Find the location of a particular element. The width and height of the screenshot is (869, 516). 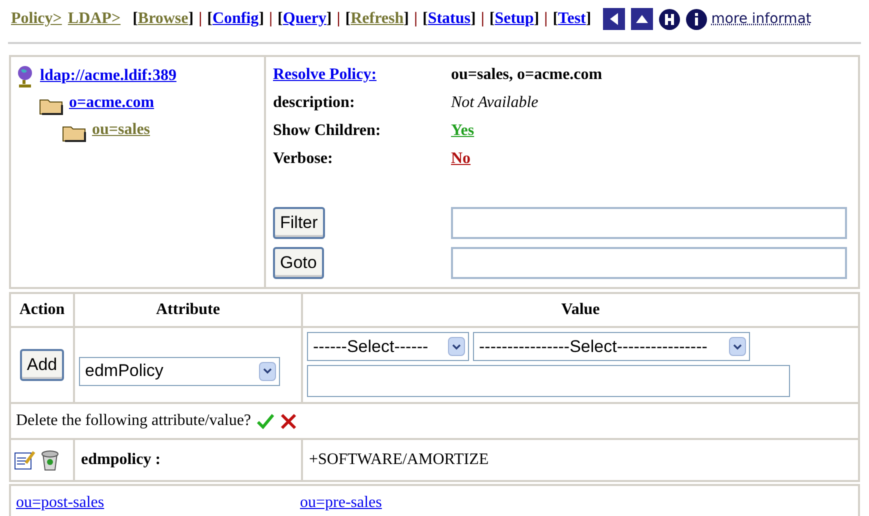

nav-link: Test is located at coordinates (572, 19).